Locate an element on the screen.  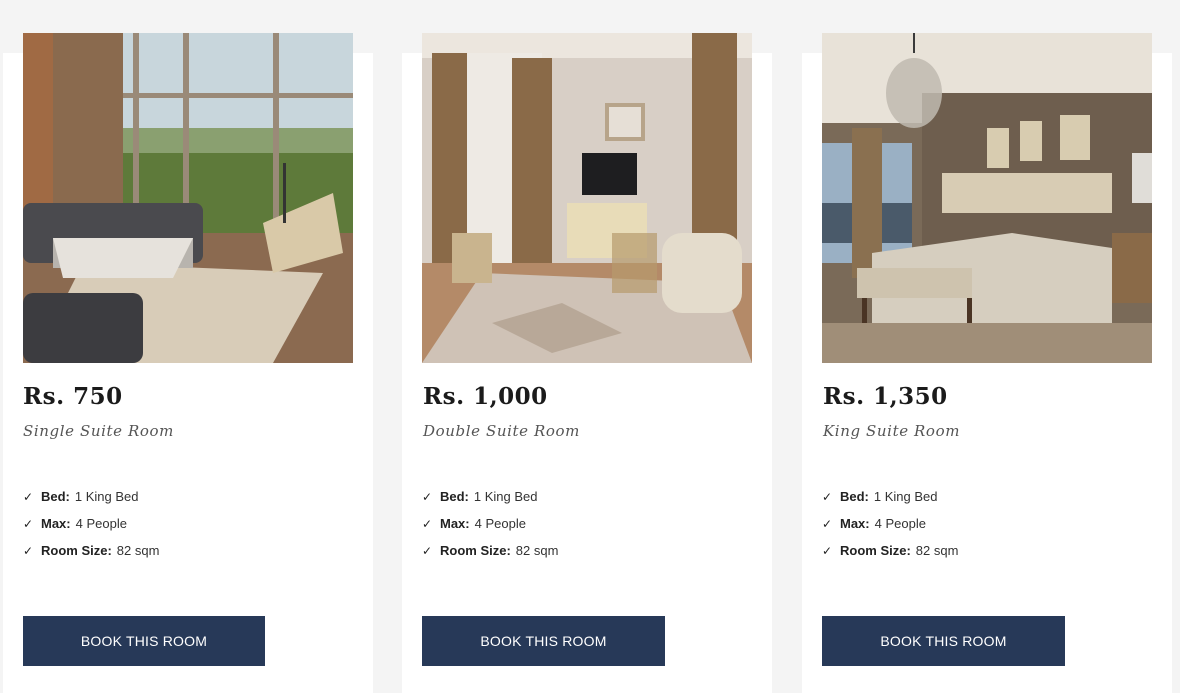
room-photo-king-suite is located at coordinates (987, 198).